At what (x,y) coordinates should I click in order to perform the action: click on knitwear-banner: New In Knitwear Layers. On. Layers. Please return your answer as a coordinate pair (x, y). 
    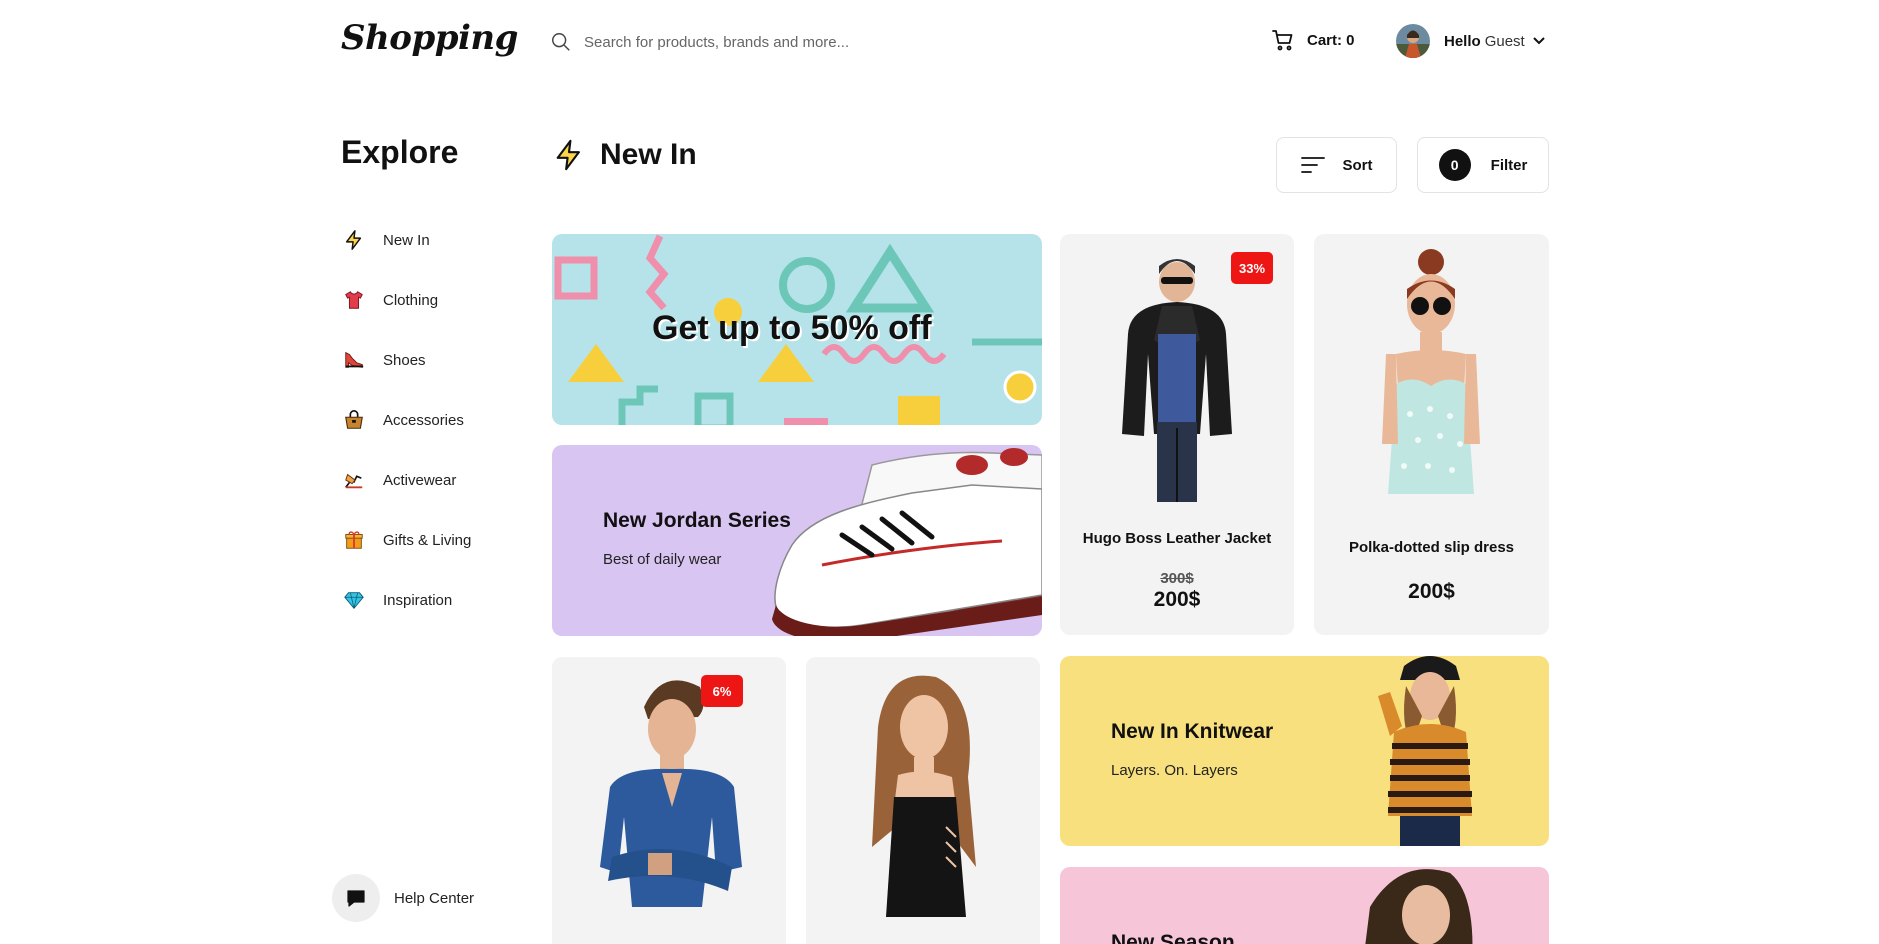
    Looking at the image, I should click on (1304, 751).